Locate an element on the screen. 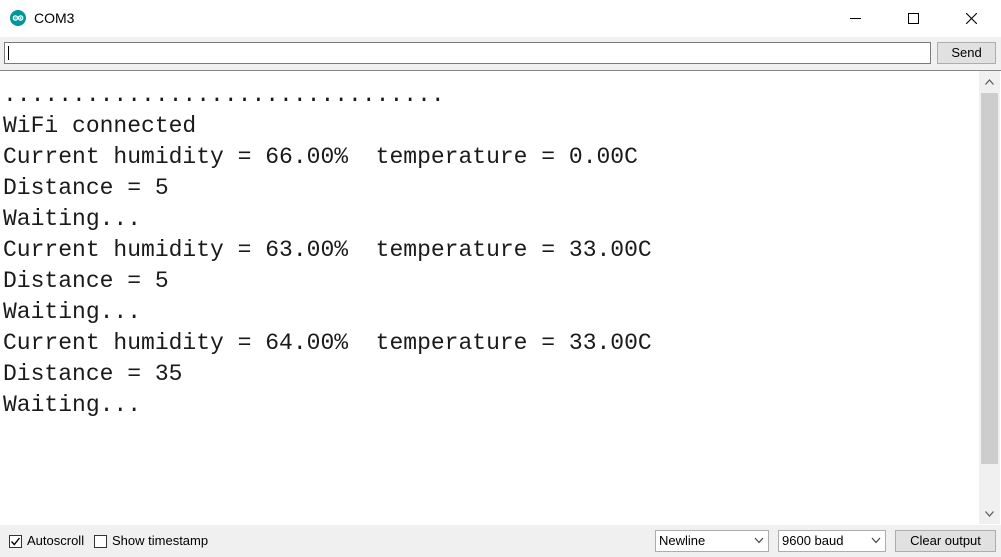  maximize-icon is located at coordinates (913, 18).